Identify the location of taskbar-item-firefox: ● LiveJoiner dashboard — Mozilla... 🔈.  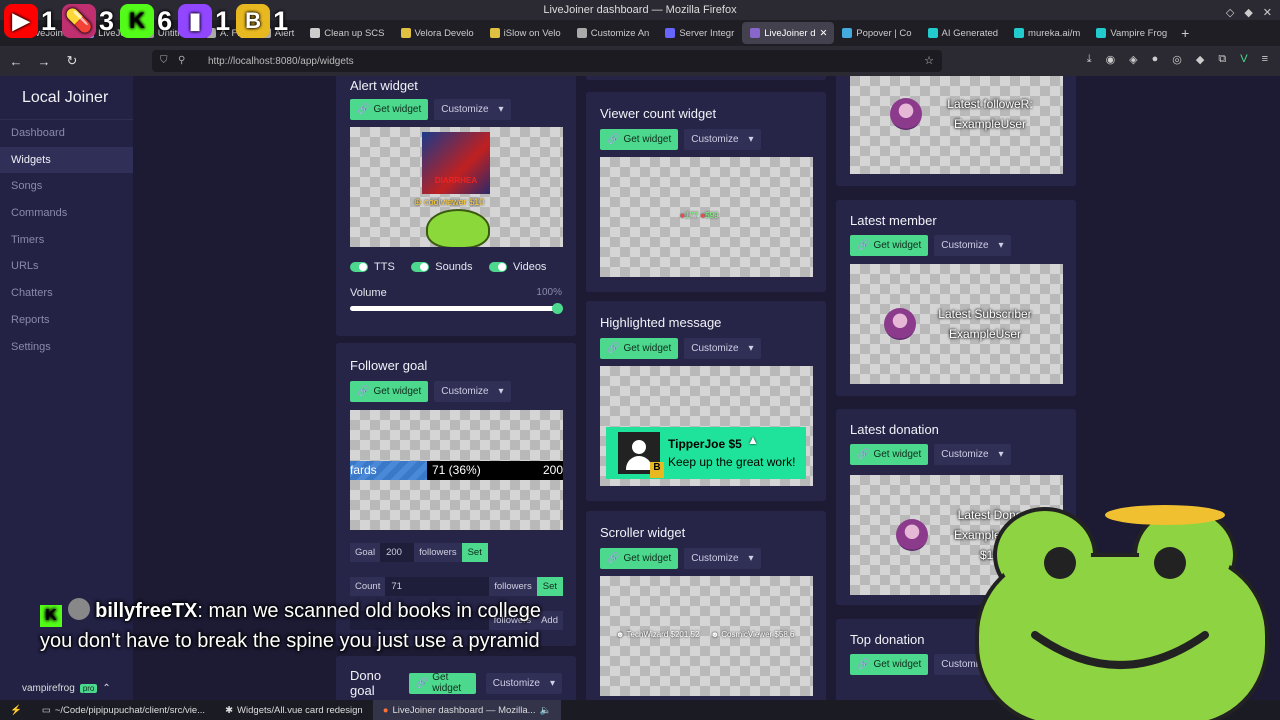
(467, 710).